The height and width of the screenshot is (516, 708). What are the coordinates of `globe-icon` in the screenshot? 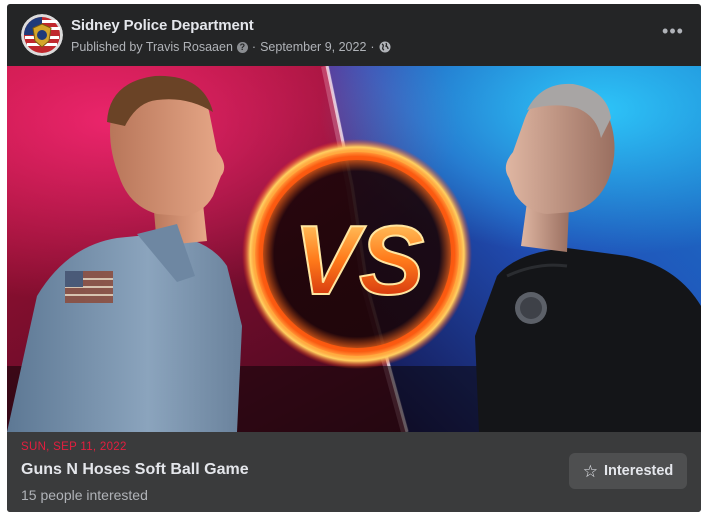 It's located at (385, 47).